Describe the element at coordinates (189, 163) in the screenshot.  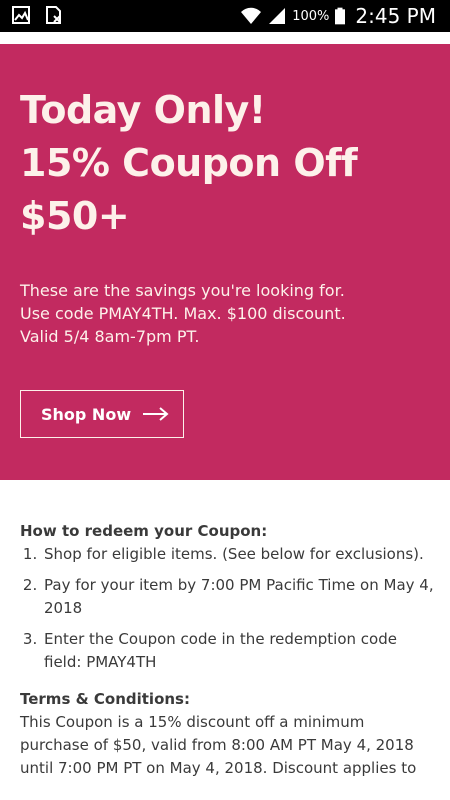
I see `promo-title-line: 15% Coupon Off` at that location.